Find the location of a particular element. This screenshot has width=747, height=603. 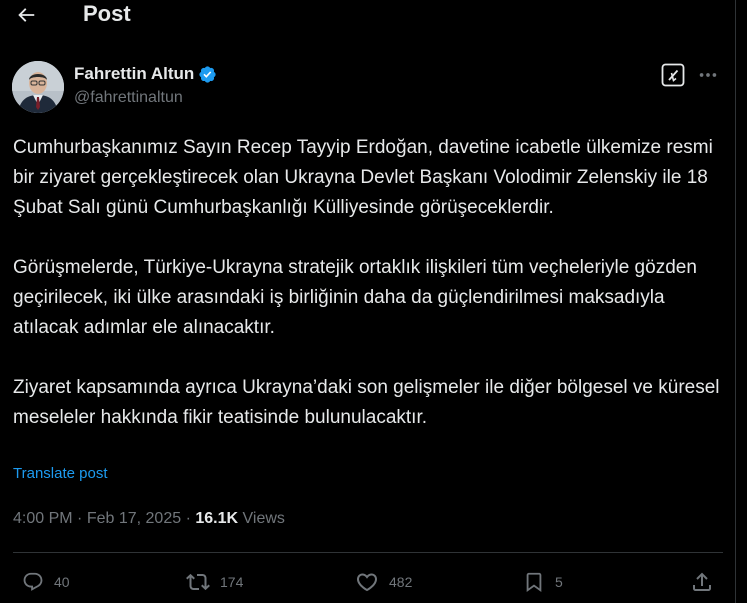

page-title: Post is located at coordinates (107, 13).